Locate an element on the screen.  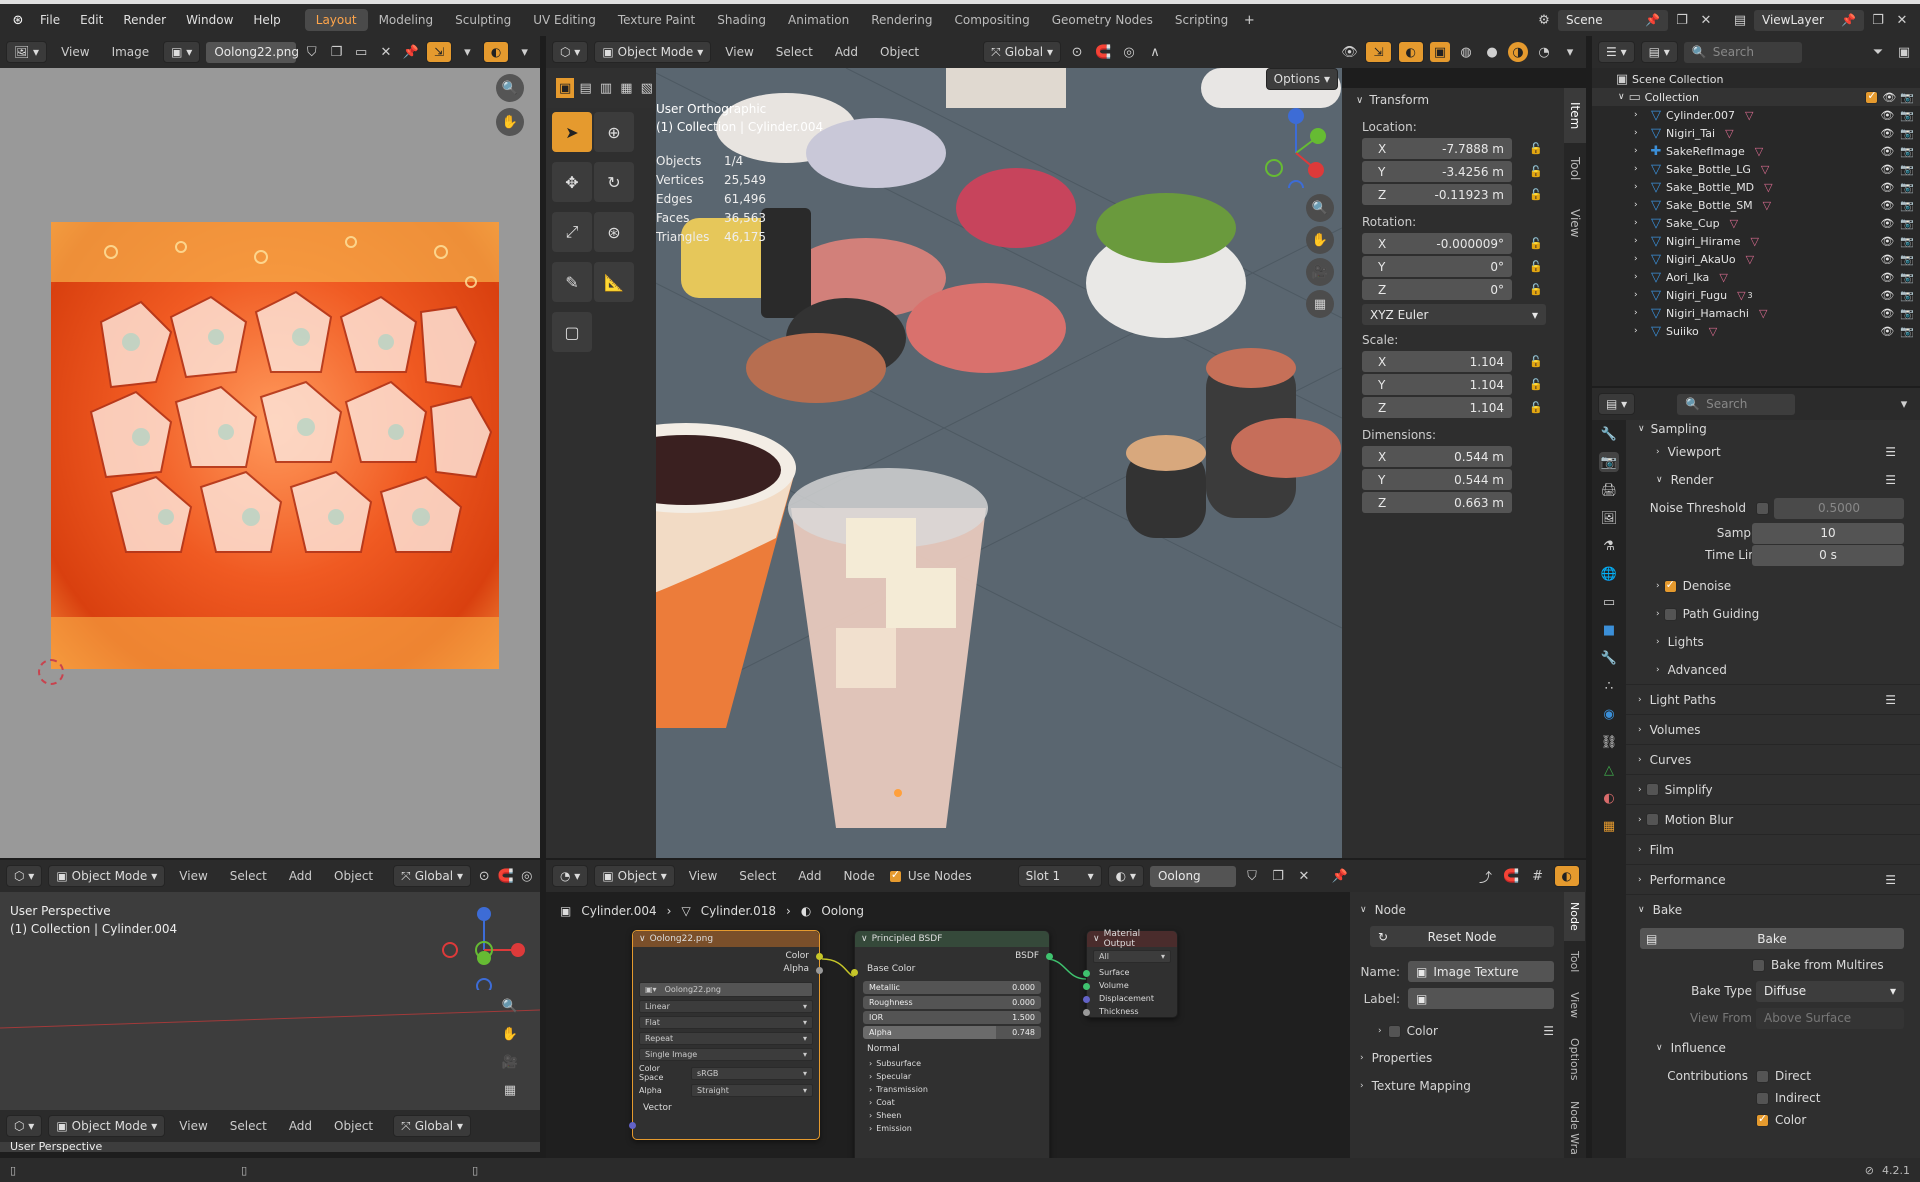
small-menu-object: Object is located at coordinates (353, 876).